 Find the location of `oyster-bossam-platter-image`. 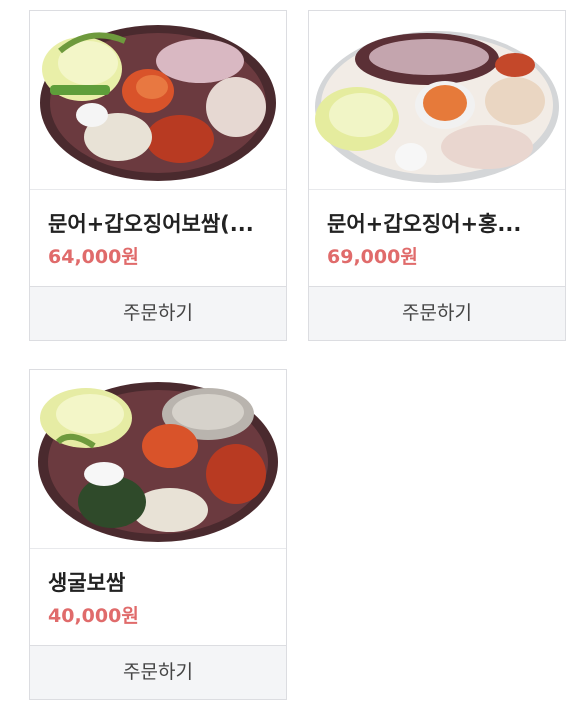

oyster-bossam-platter-image is located at coordinates (158, 462).